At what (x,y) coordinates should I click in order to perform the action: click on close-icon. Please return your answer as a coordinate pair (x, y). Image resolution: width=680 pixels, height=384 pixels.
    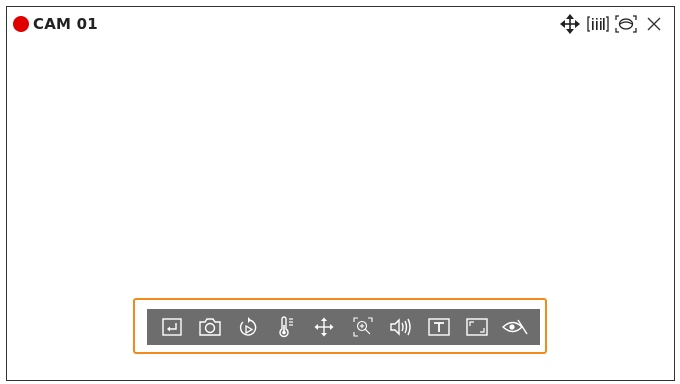
    Looking at the image, I should click on (654, 24).